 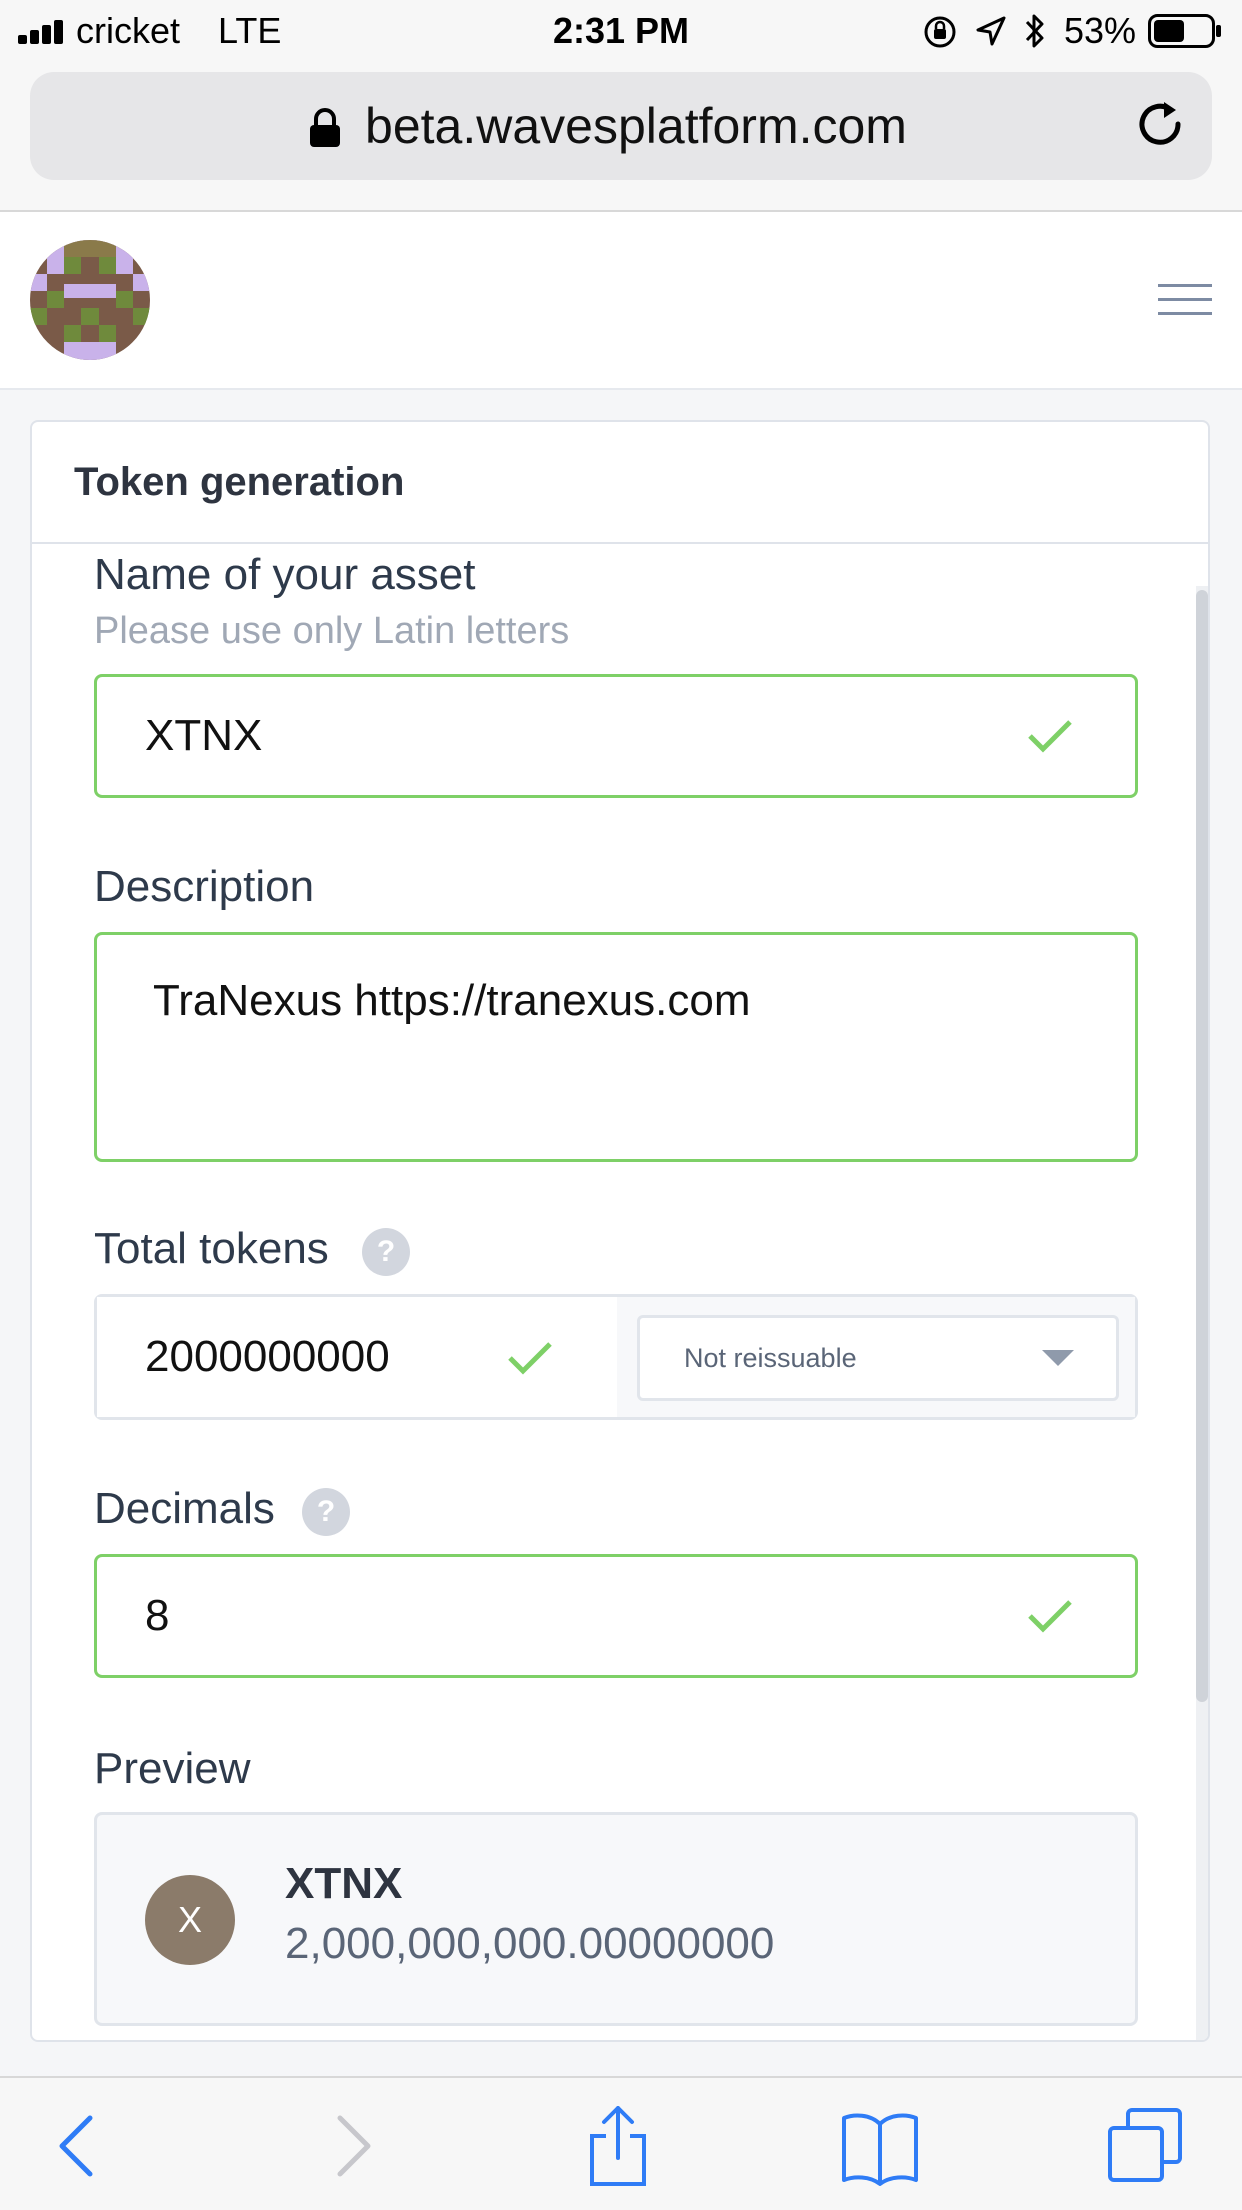 What do you see at coordinates (618, 2146) in the screenshot?
I see `share-icon` at bounding box center [618, 2146].